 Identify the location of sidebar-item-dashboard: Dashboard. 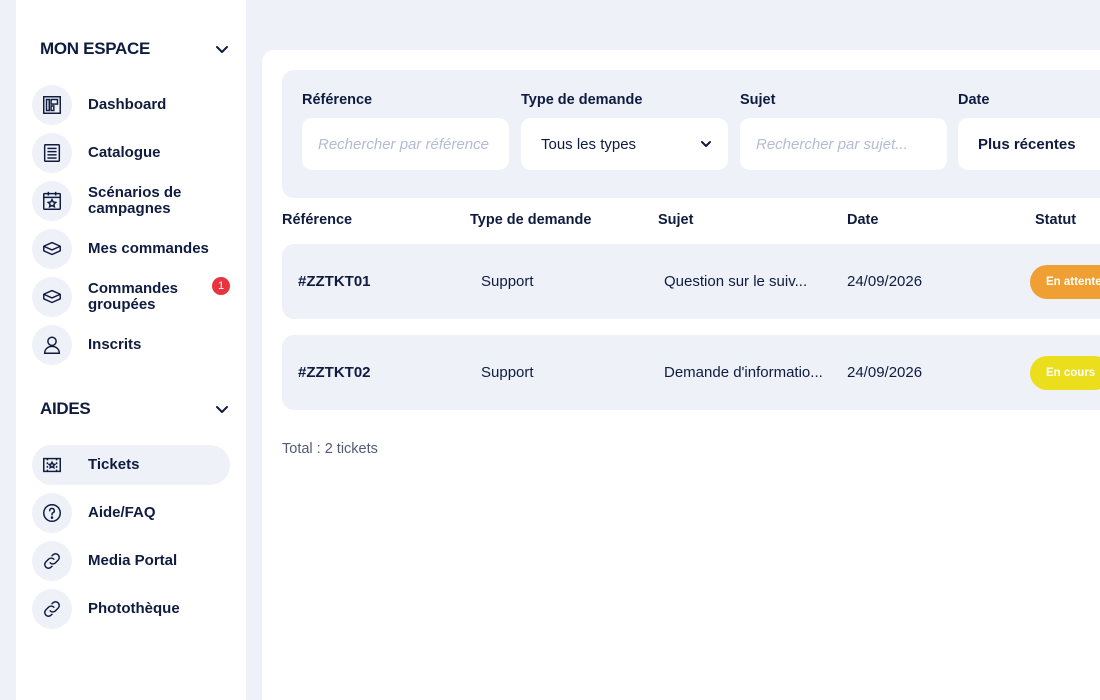
(131, 105).